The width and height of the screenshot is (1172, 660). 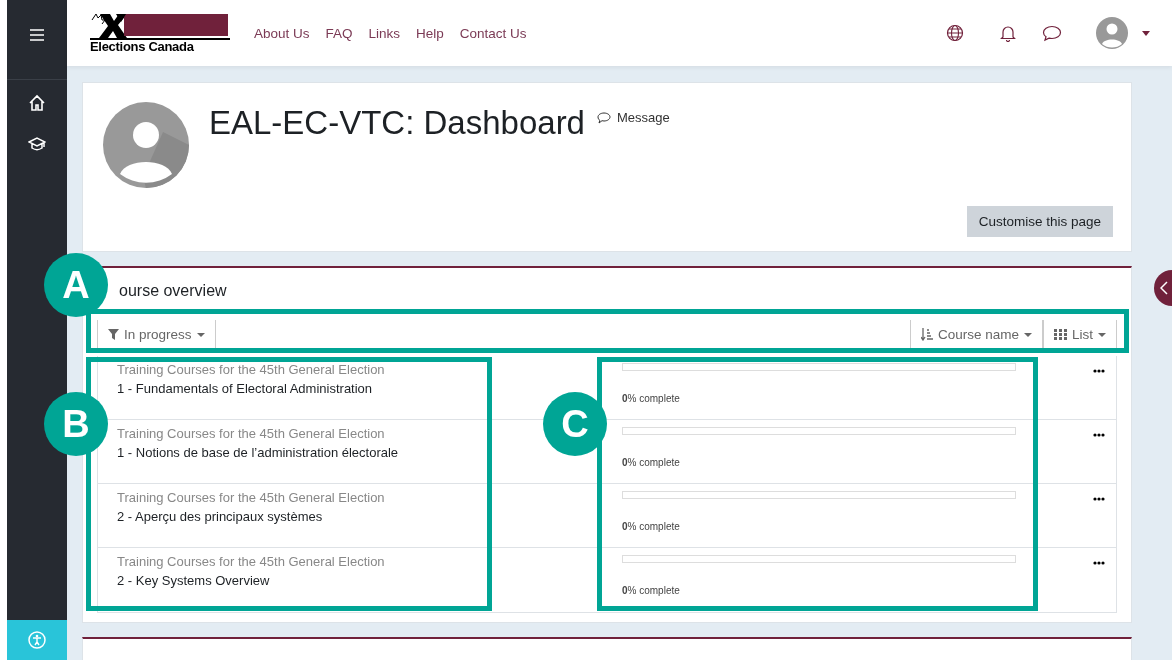 What do you see at coordinates (160, 33) in the screenshot?
I see `elections-canada-logo: Elections Canada` at bounding box center [160, 33].